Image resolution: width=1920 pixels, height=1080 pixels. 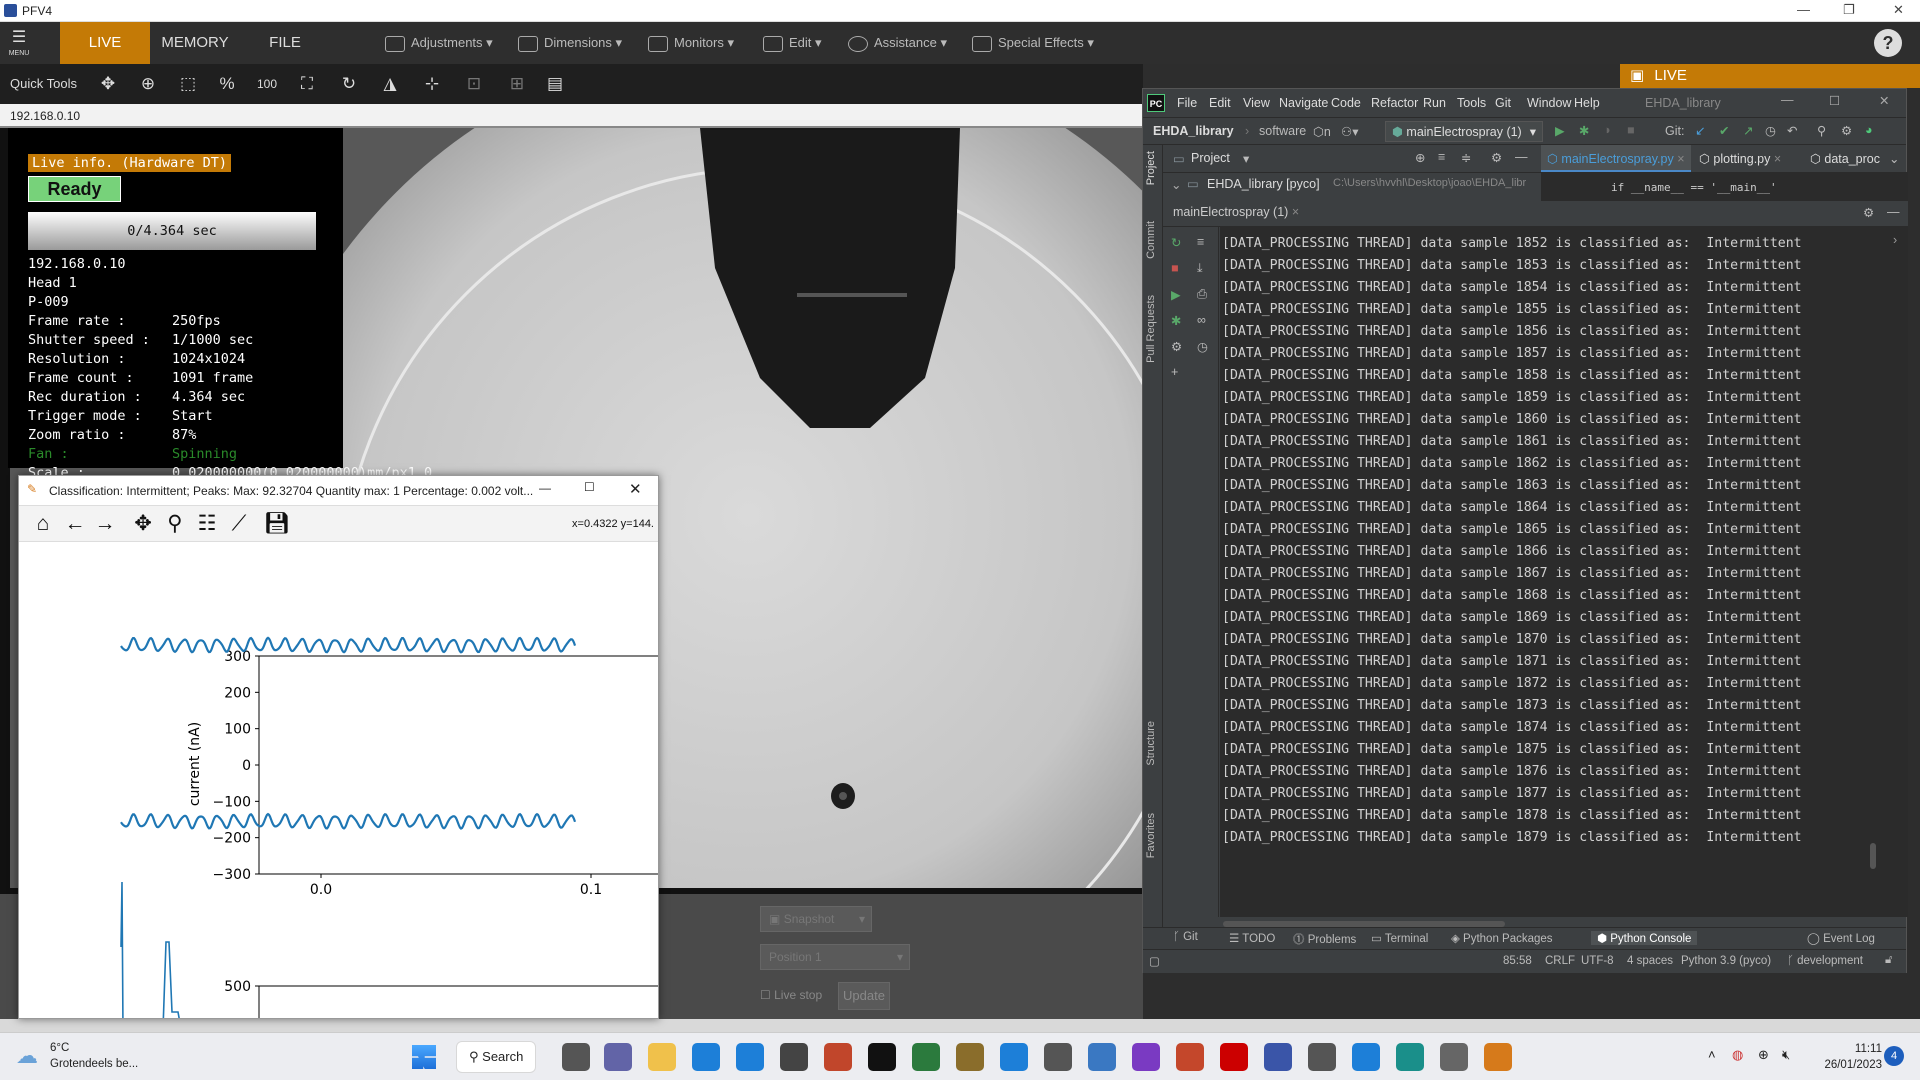 What do you see at coordinates (105, 524) in the screenshot?
I see `forward-icon: →` at bounding box center [105, 524].